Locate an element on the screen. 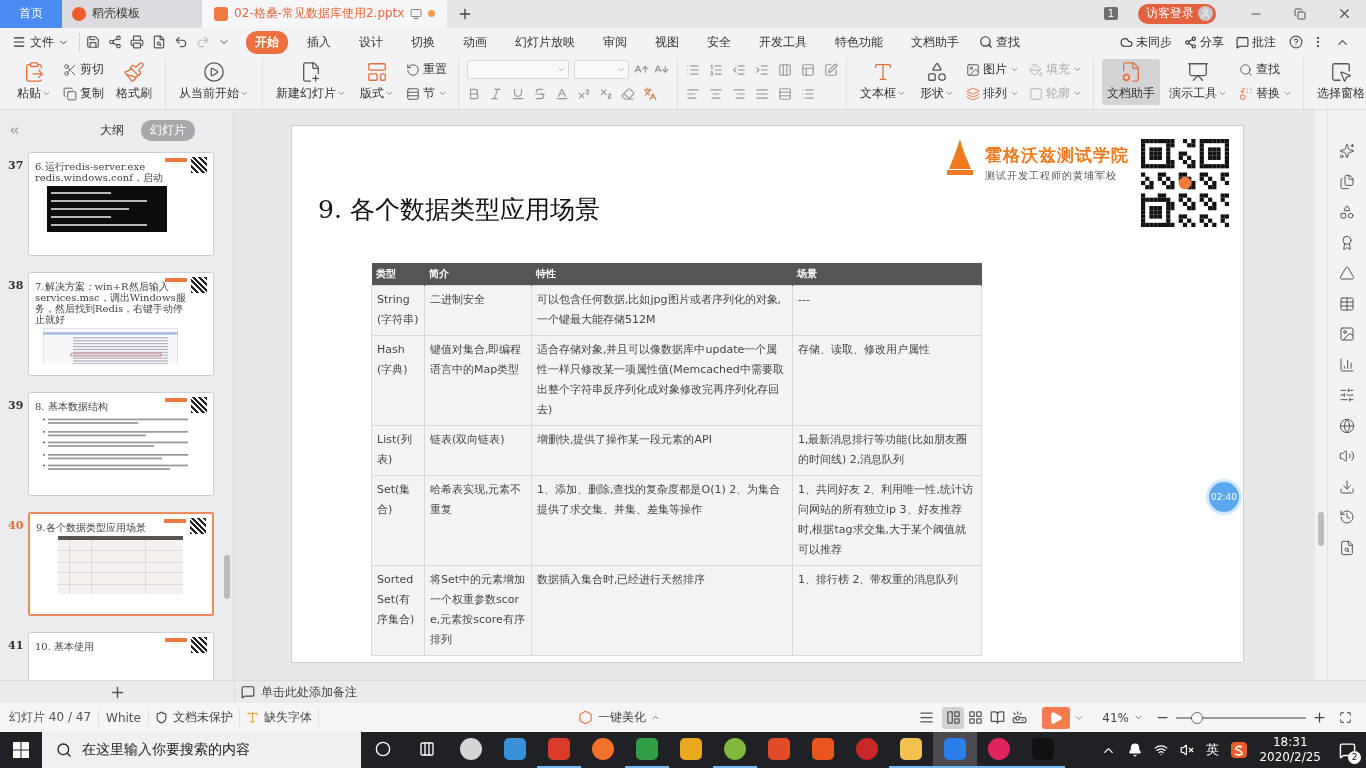 The width and height of the screenshot is (1366, 768). ribbon-button: 格式刷 is located at coordinates (134, 81).